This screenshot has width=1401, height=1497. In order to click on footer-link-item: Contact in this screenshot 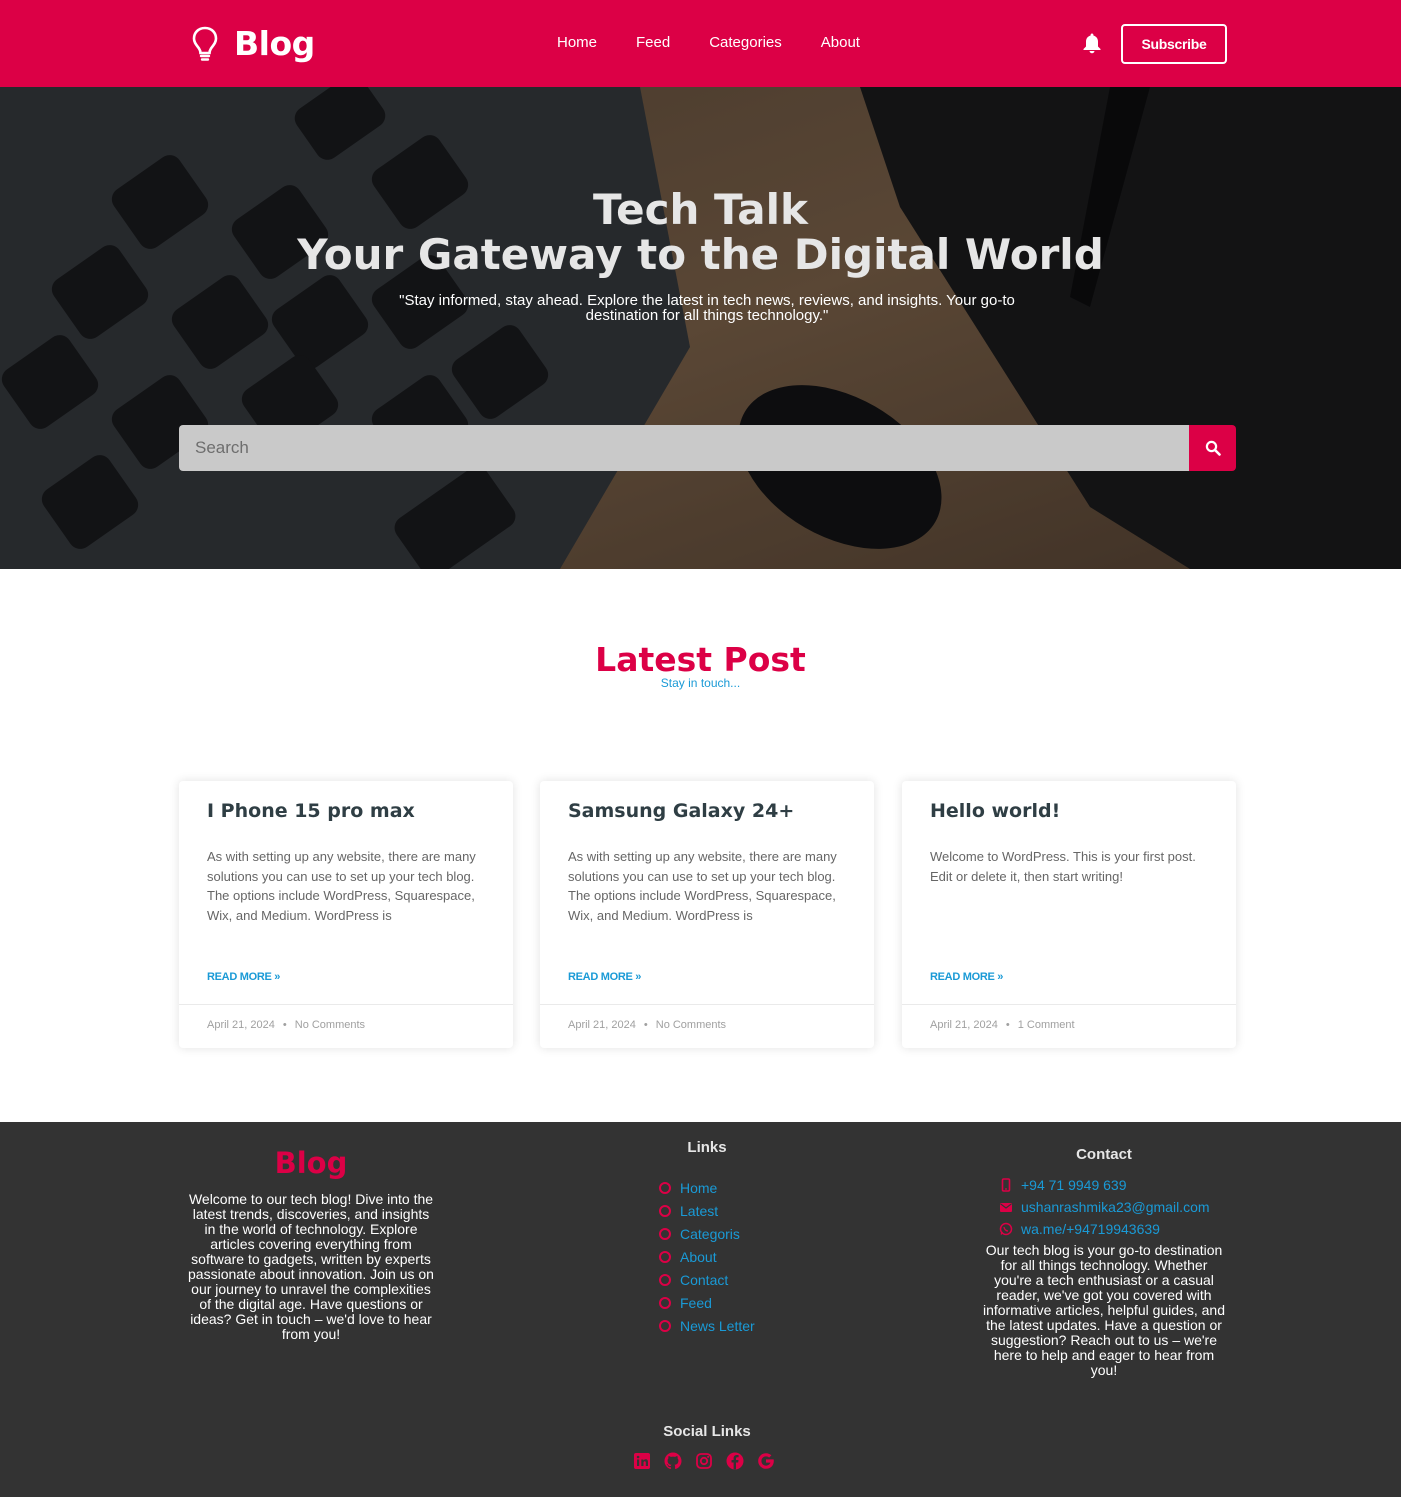, I will do `click(707, 1279)`.